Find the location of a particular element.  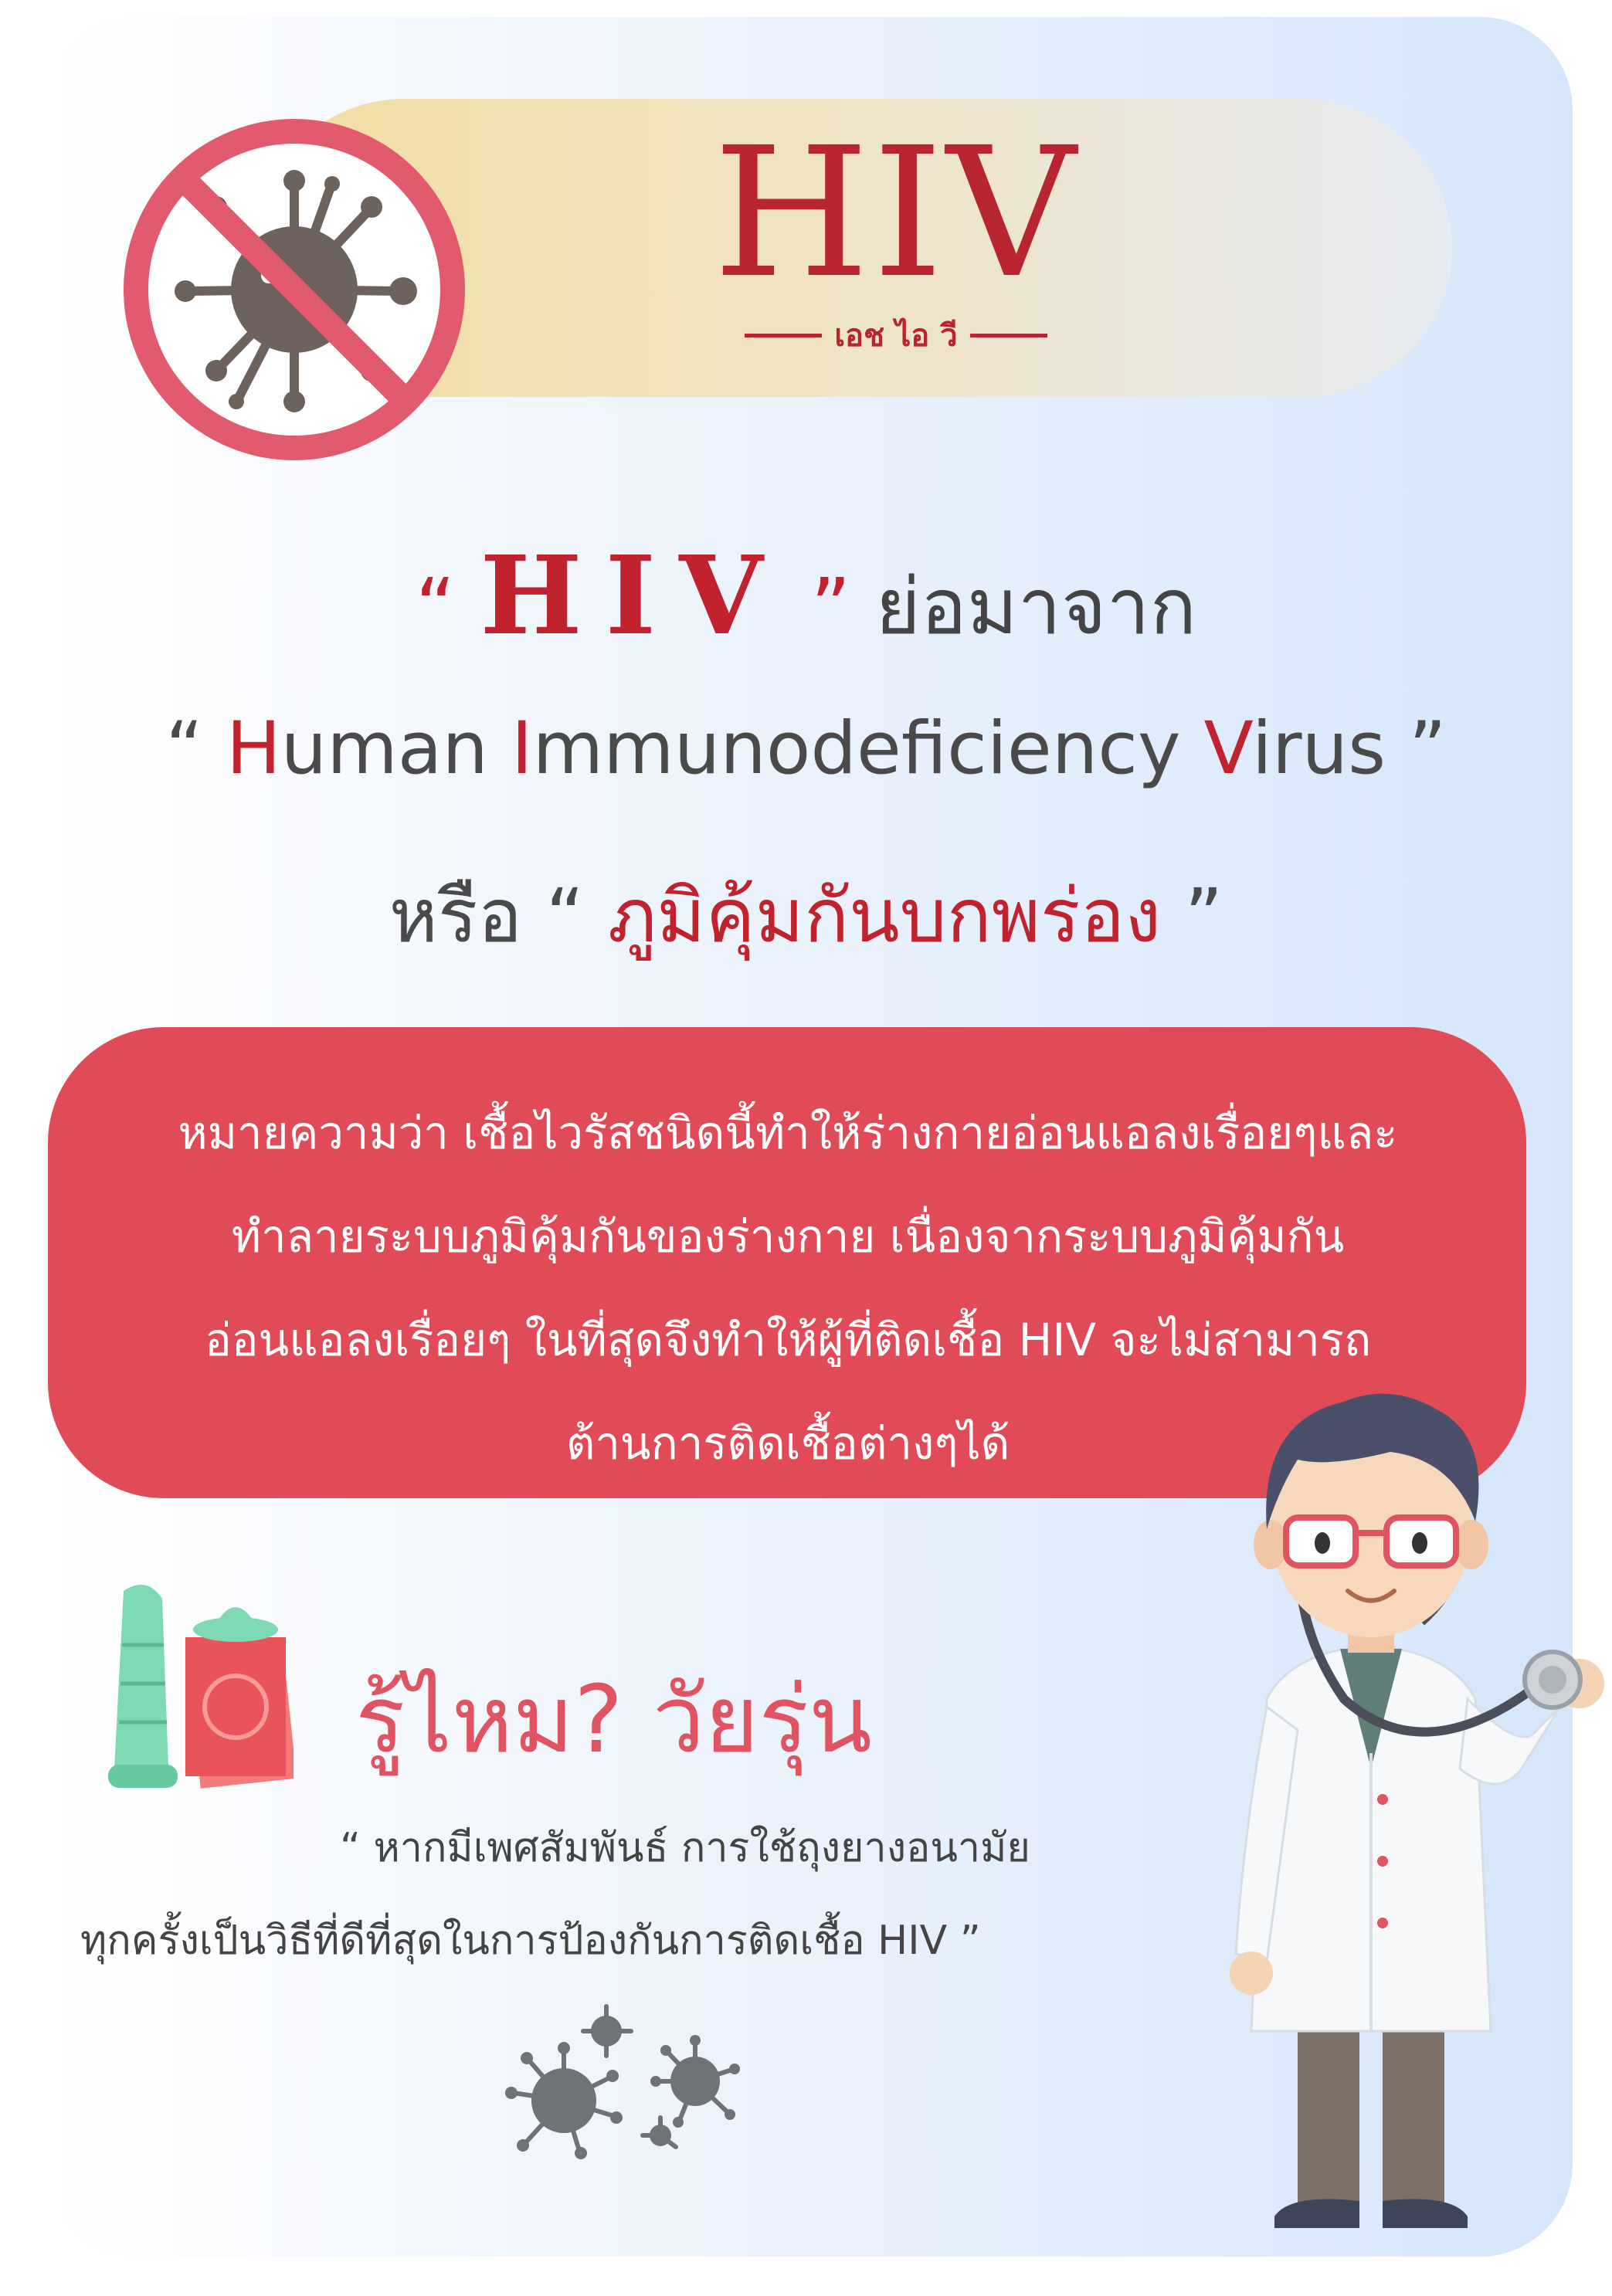

letter-v: V is located at coordinates (1227, 749).